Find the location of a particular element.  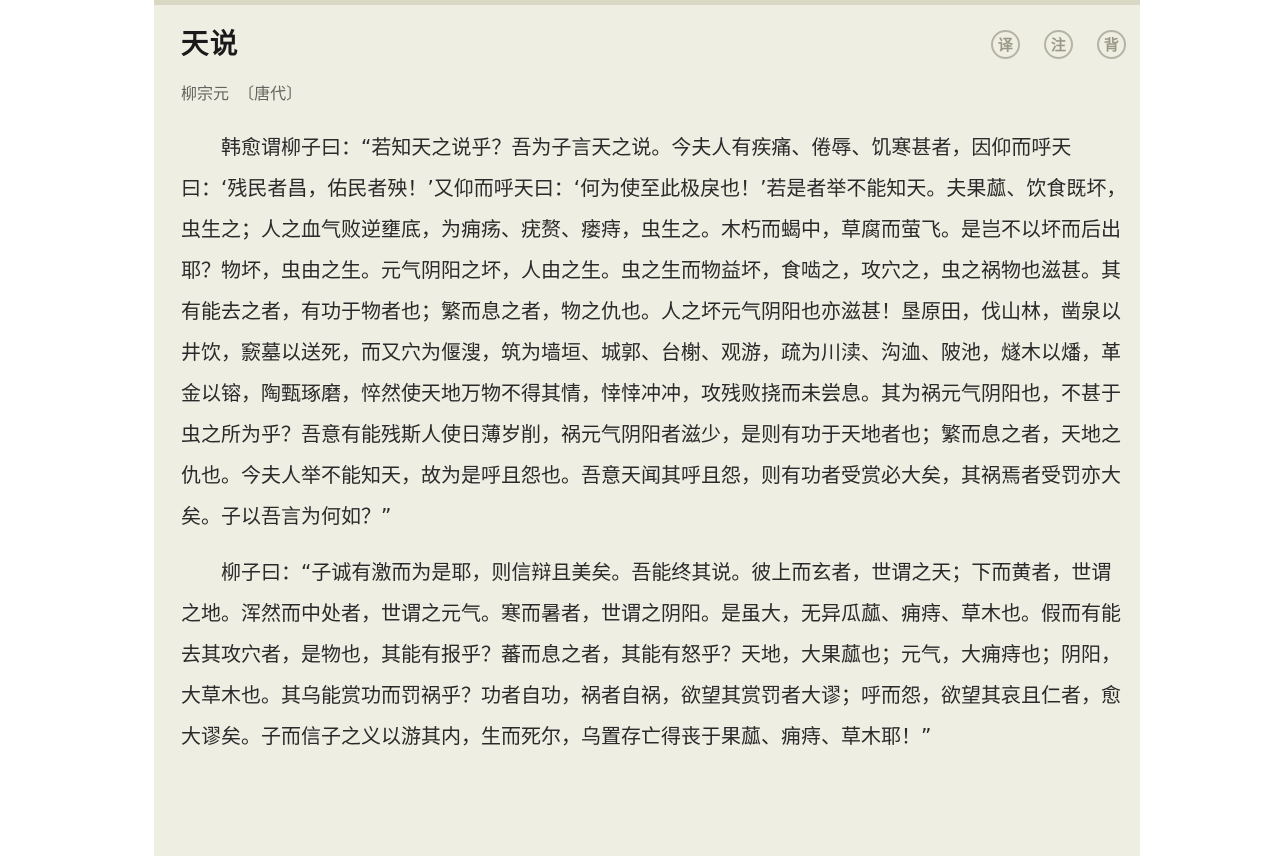

author-line: 柳宗元 〔唐代〕 is located at coordinates (241, 94).